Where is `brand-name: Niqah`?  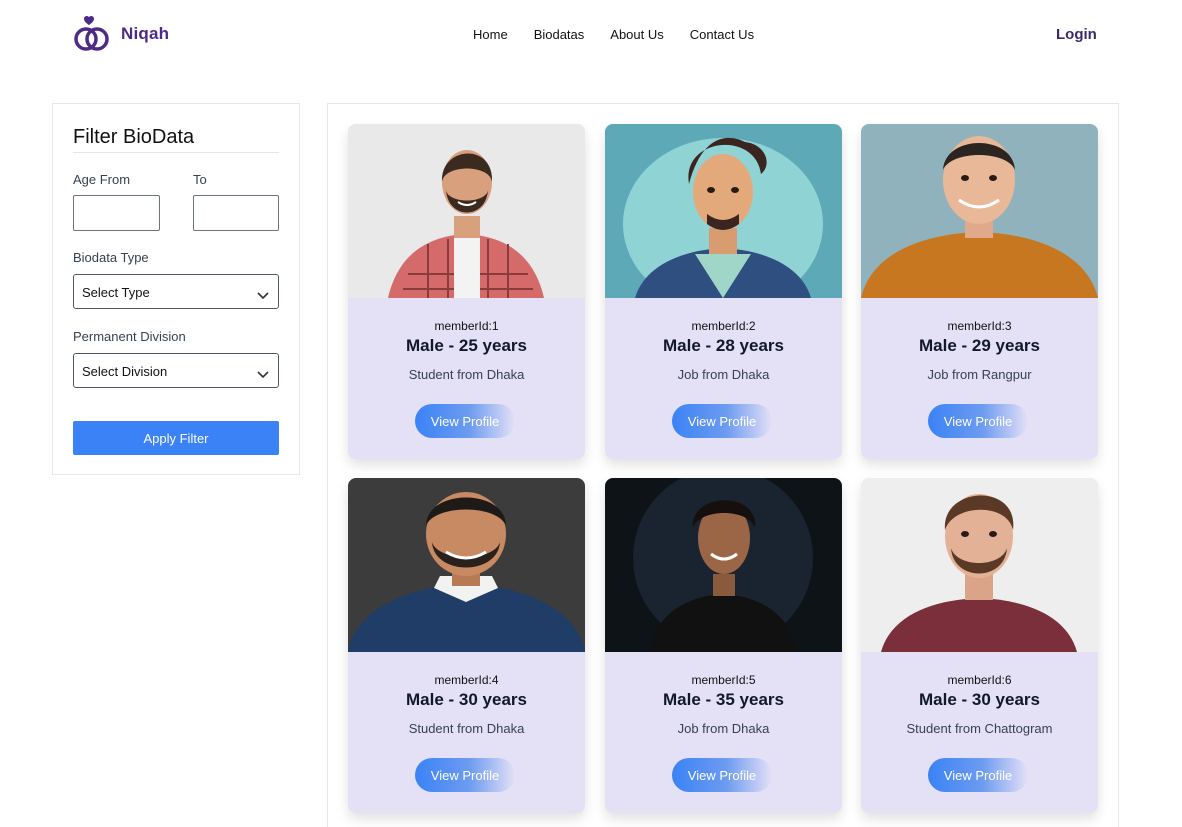
brand-name: Niqah is located at coordinates (145, 33).